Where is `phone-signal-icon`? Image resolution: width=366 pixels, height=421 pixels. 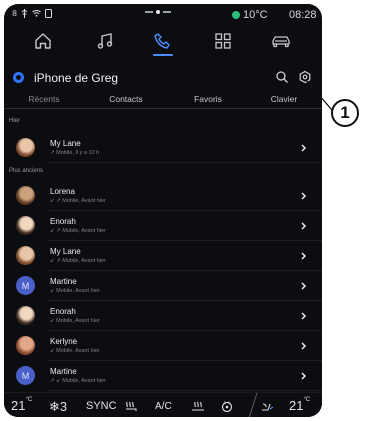
phone-signal-icon is located at coordinates (49, 13).